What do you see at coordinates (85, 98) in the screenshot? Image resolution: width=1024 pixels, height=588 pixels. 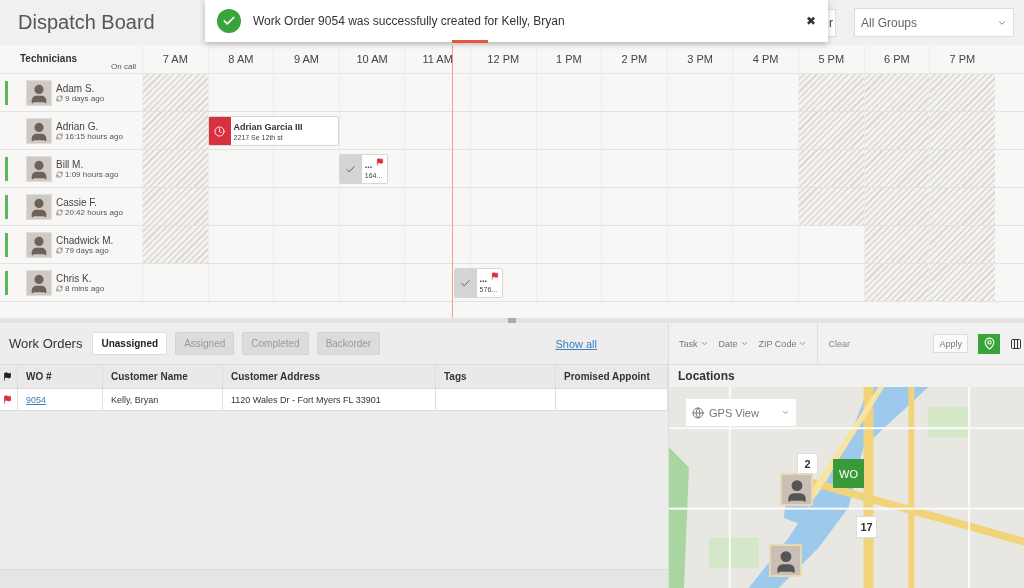 I see `last-seen-text: 9 days ago` at bounding box center [85, 98].